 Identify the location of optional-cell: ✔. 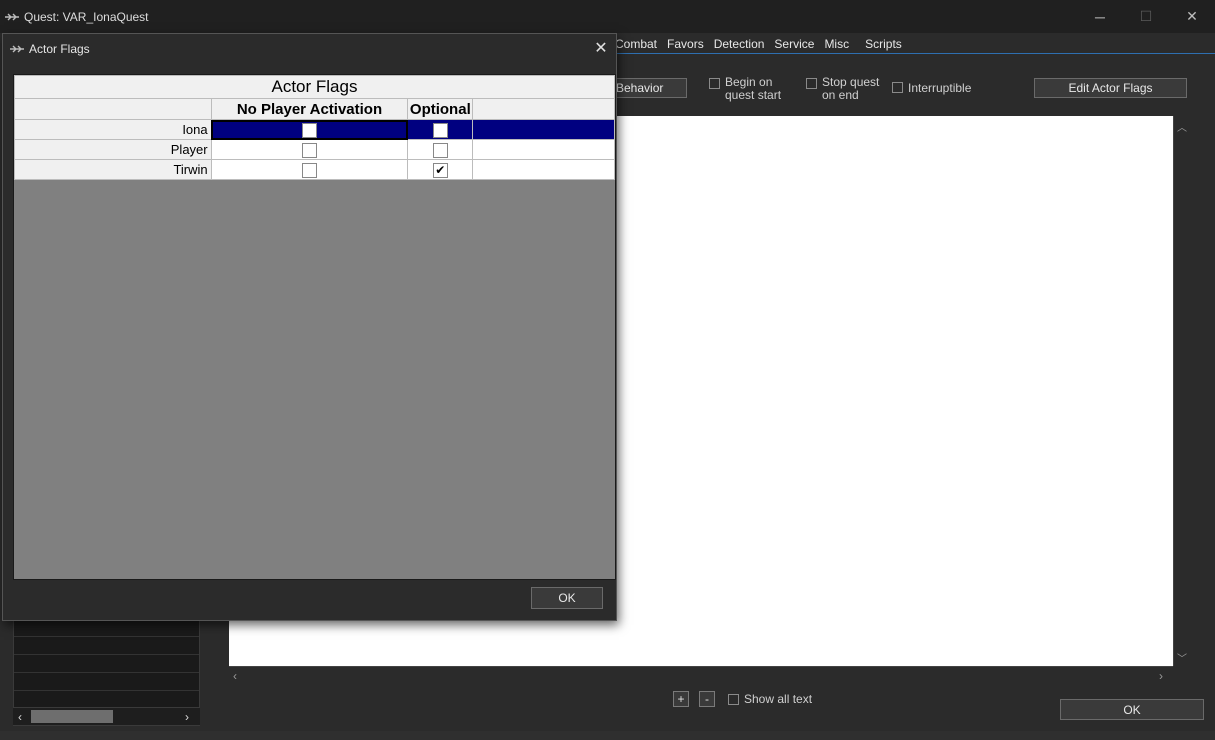
(440, 169).